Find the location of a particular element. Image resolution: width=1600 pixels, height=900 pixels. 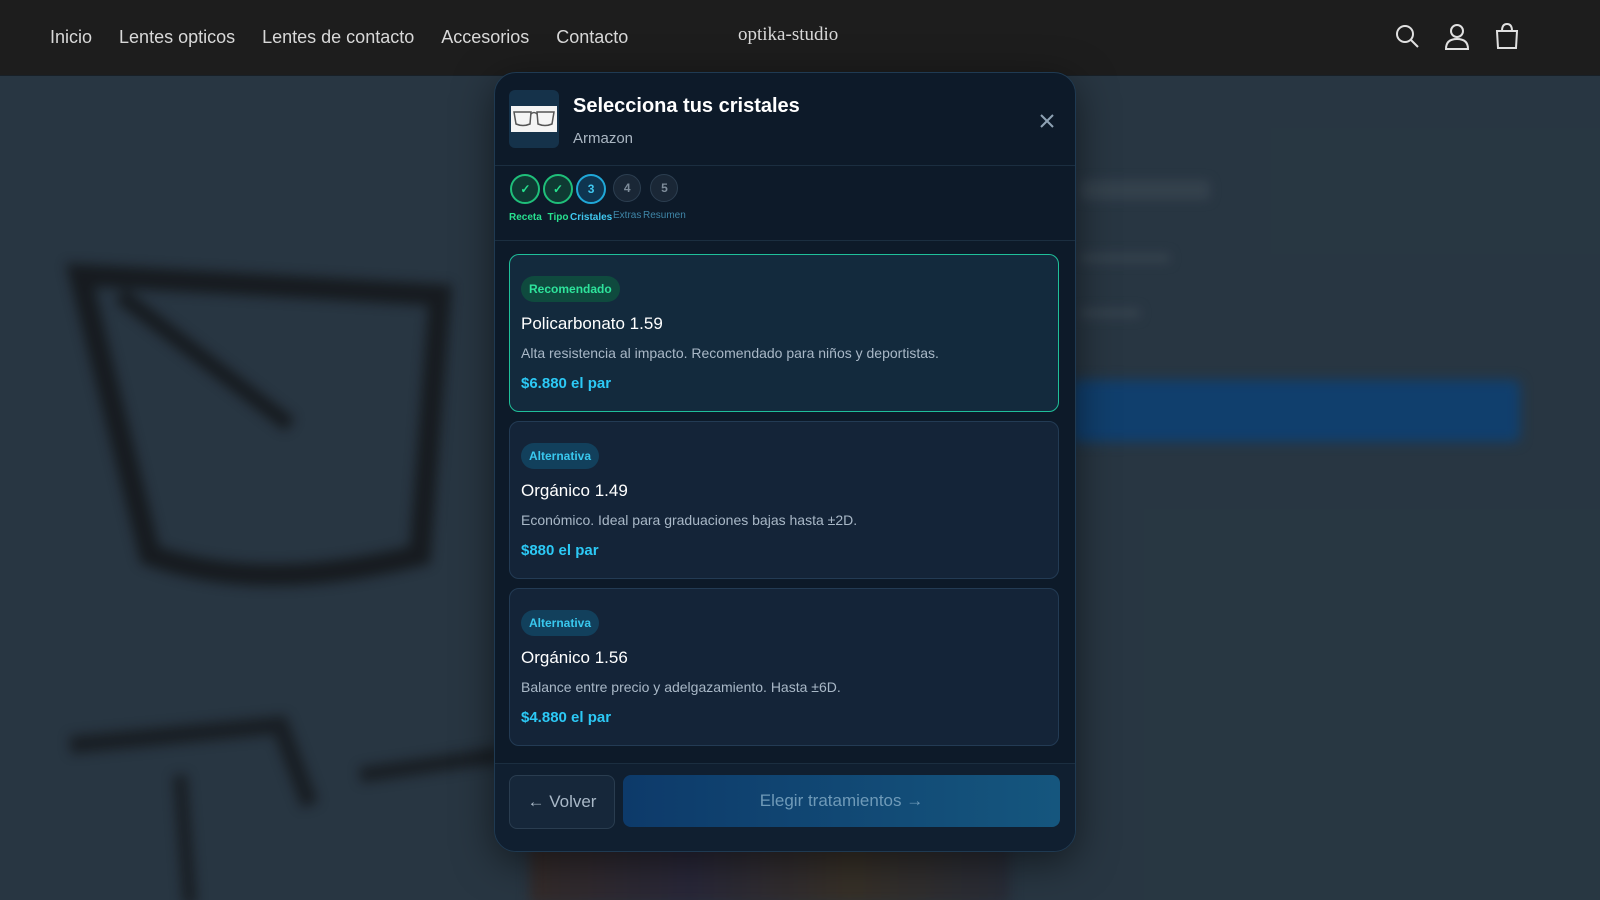

step-number: 4 is located at coordinates (627, 188).